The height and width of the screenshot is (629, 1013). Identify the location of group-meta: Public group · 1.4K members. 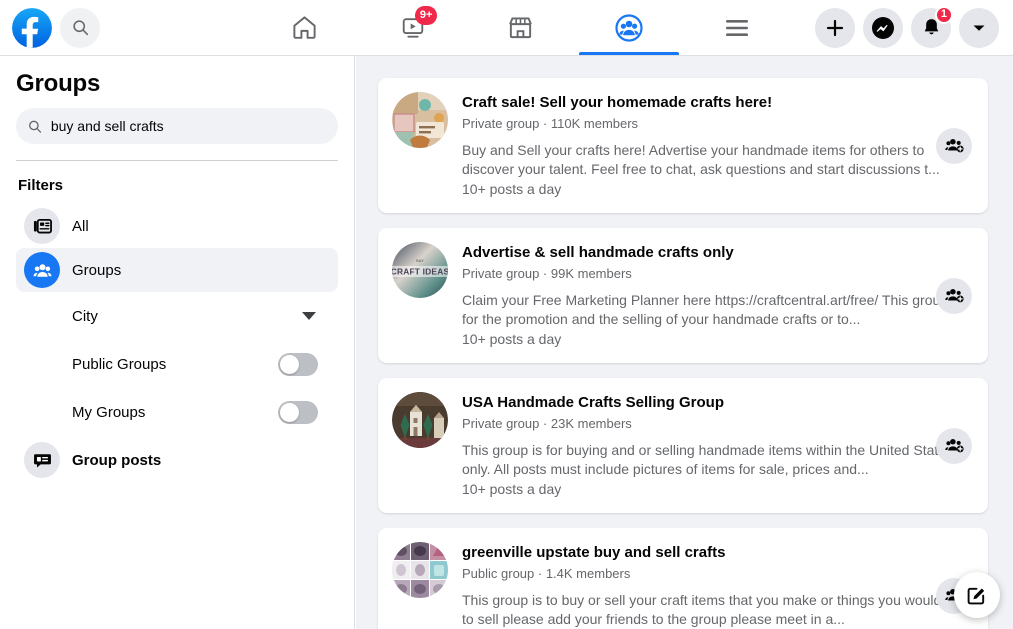
(546, 573).